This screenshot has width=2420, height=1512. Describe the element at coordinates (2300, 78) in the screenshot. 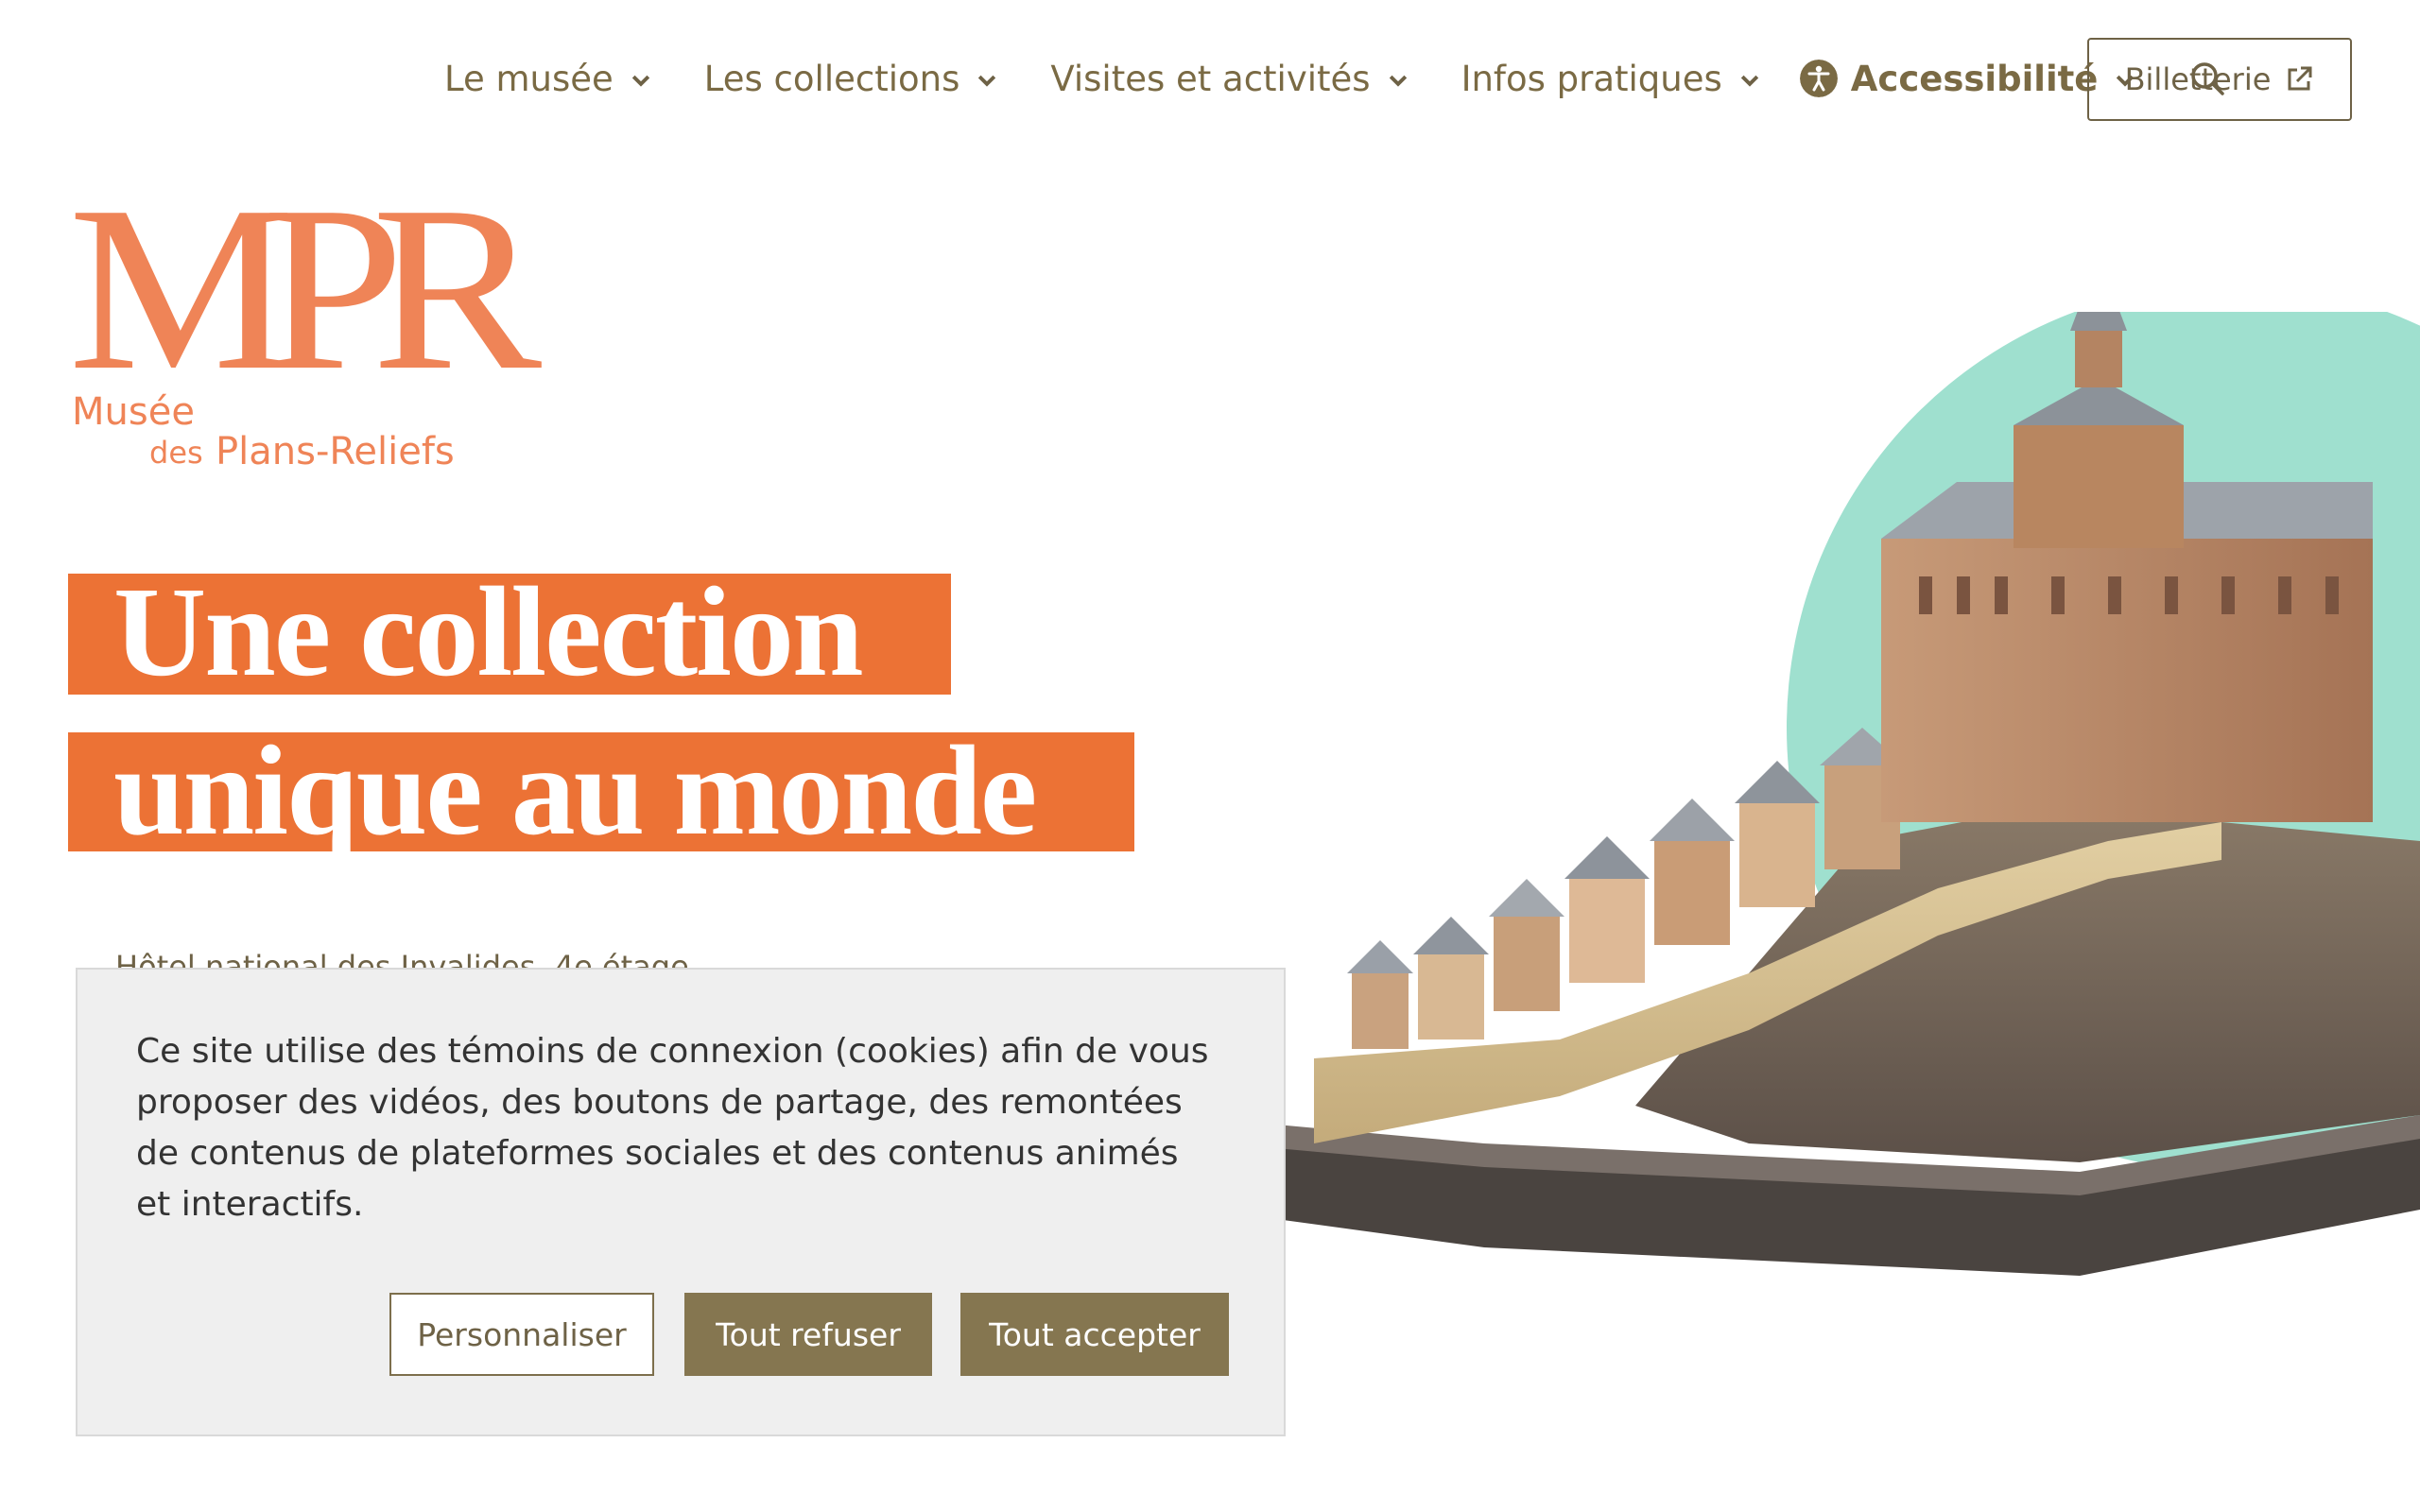

I see `external-link-icon` at that location.